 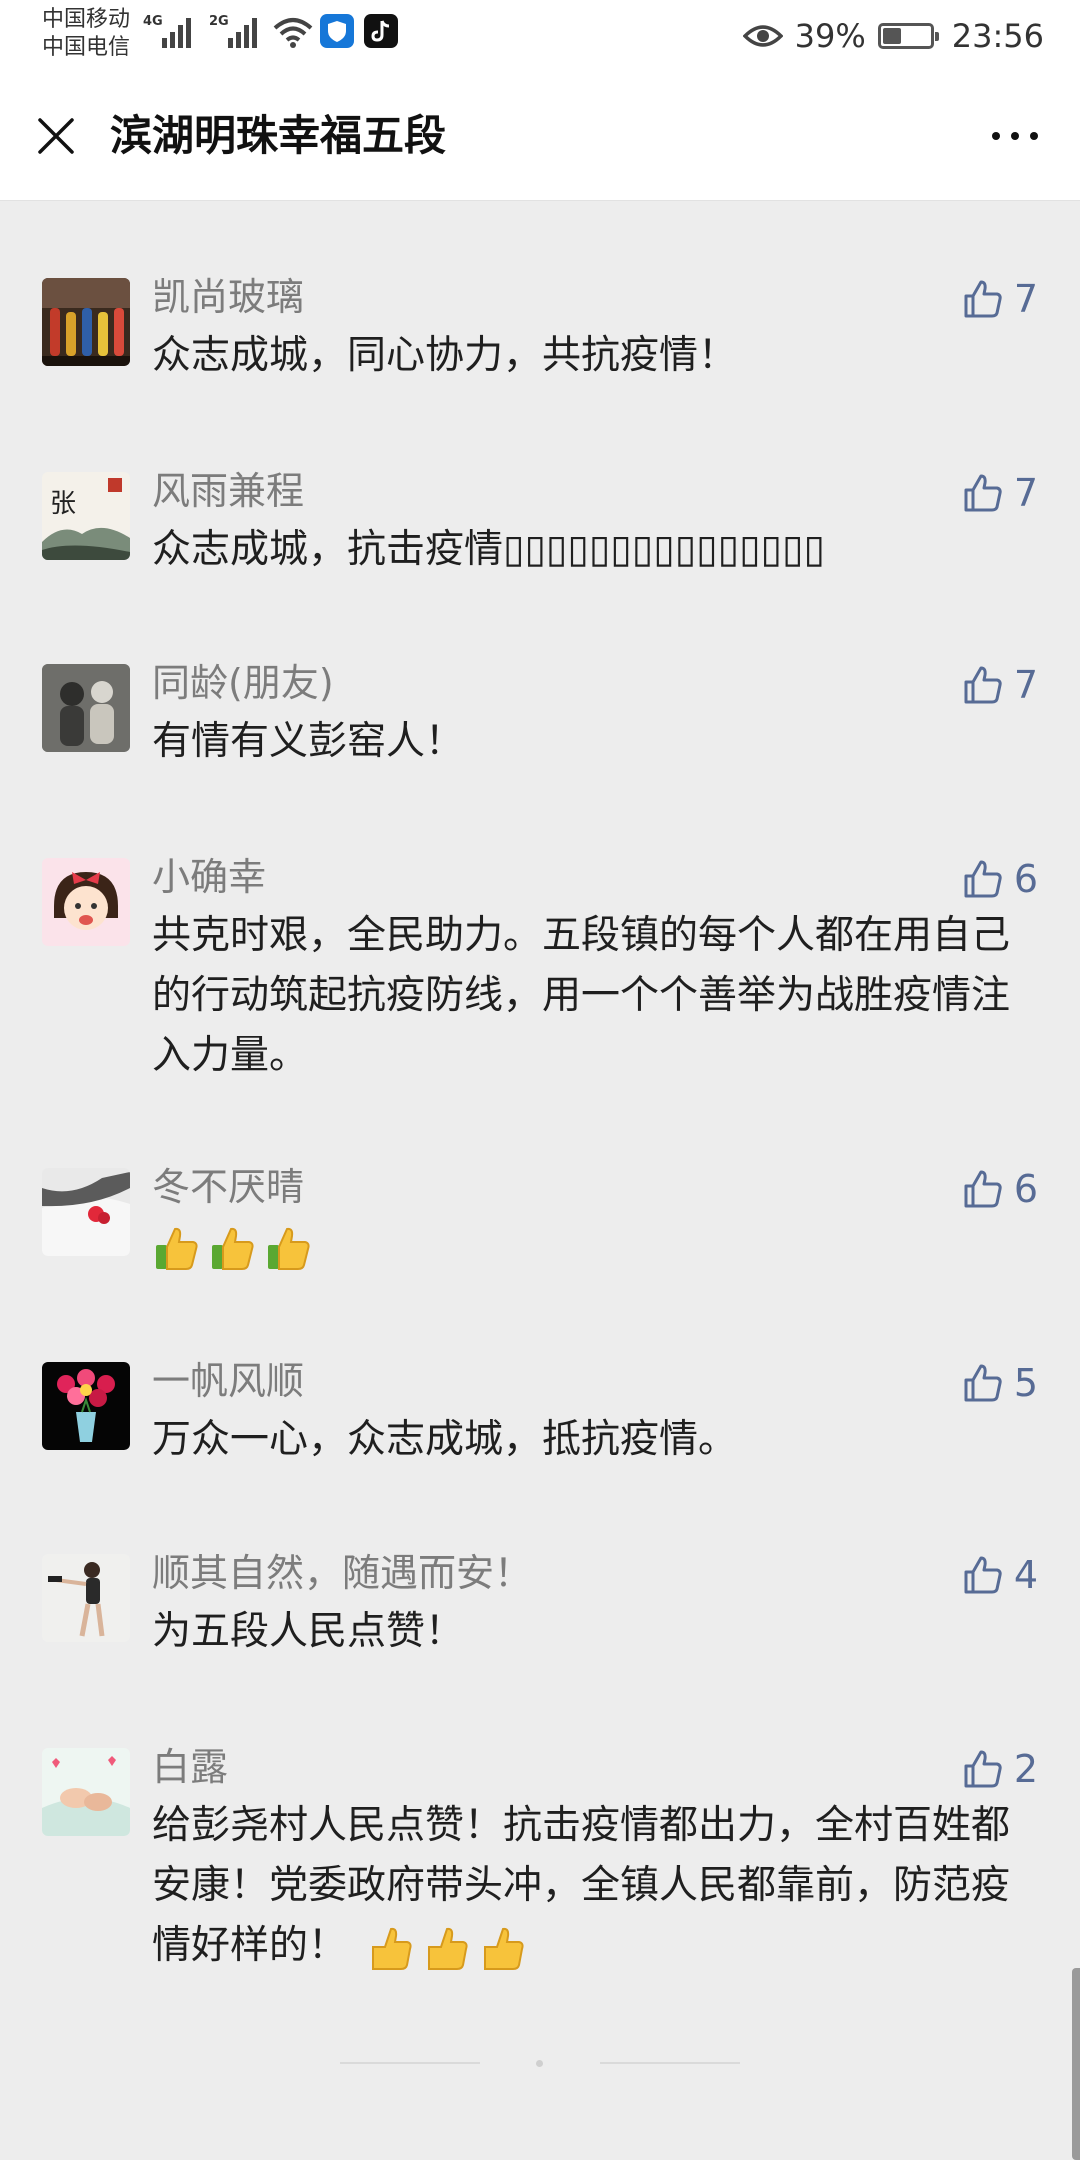 I want to click on comment-nickname: 同龄(朋友), so click(x=243, y=683).